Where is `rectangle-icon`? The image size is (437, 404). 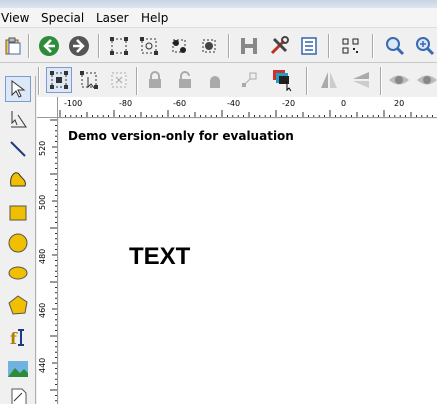
rectangle-icon is located at coordinates (18, 213).